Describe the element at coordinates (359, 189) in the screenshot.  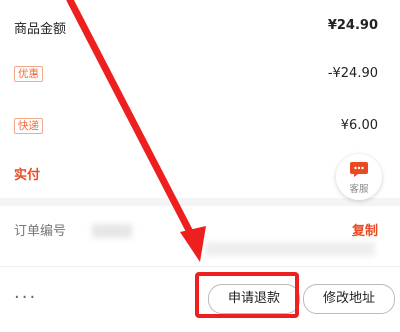
I see `customer-service-label: 客服` at that location.